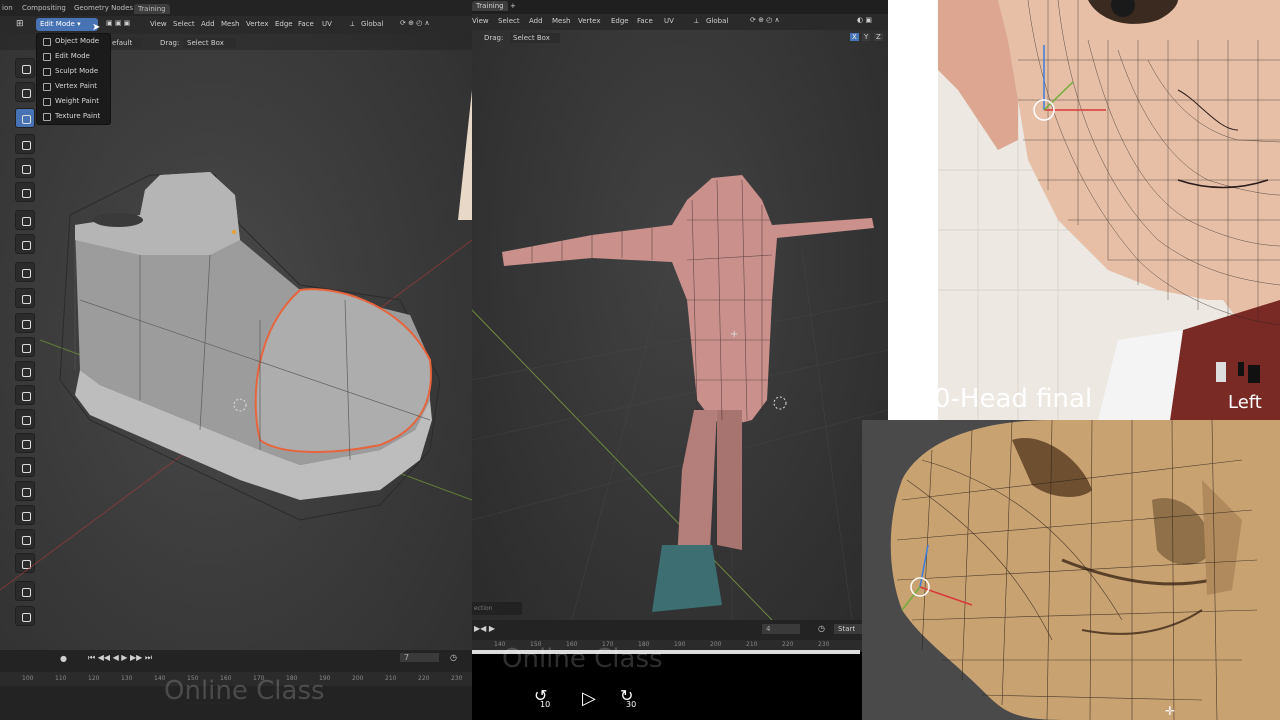 This screenshot has width=1280, height=720. Describe the element at coordinates (63, 658) in the screenshot. I see `keyframe-icon: ●` at that location.